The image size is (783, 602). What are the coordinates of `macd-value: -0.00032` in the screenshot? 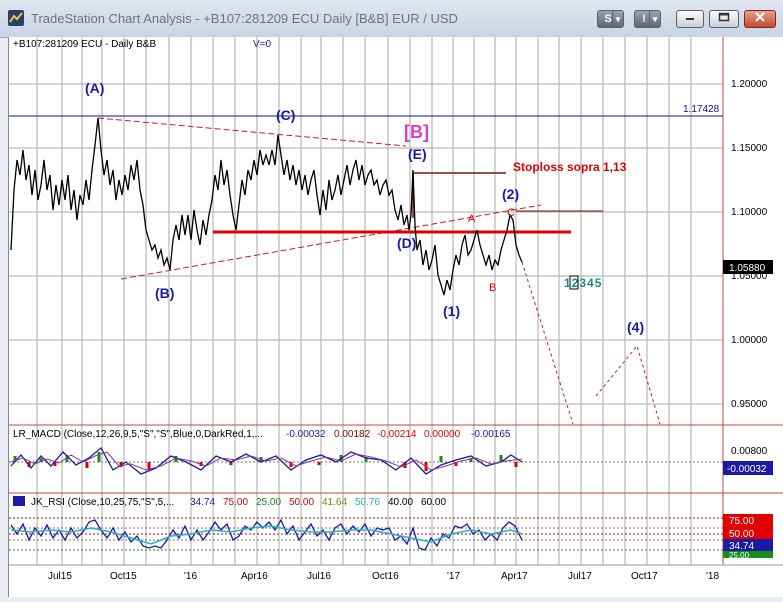 It's located at (306, 434).